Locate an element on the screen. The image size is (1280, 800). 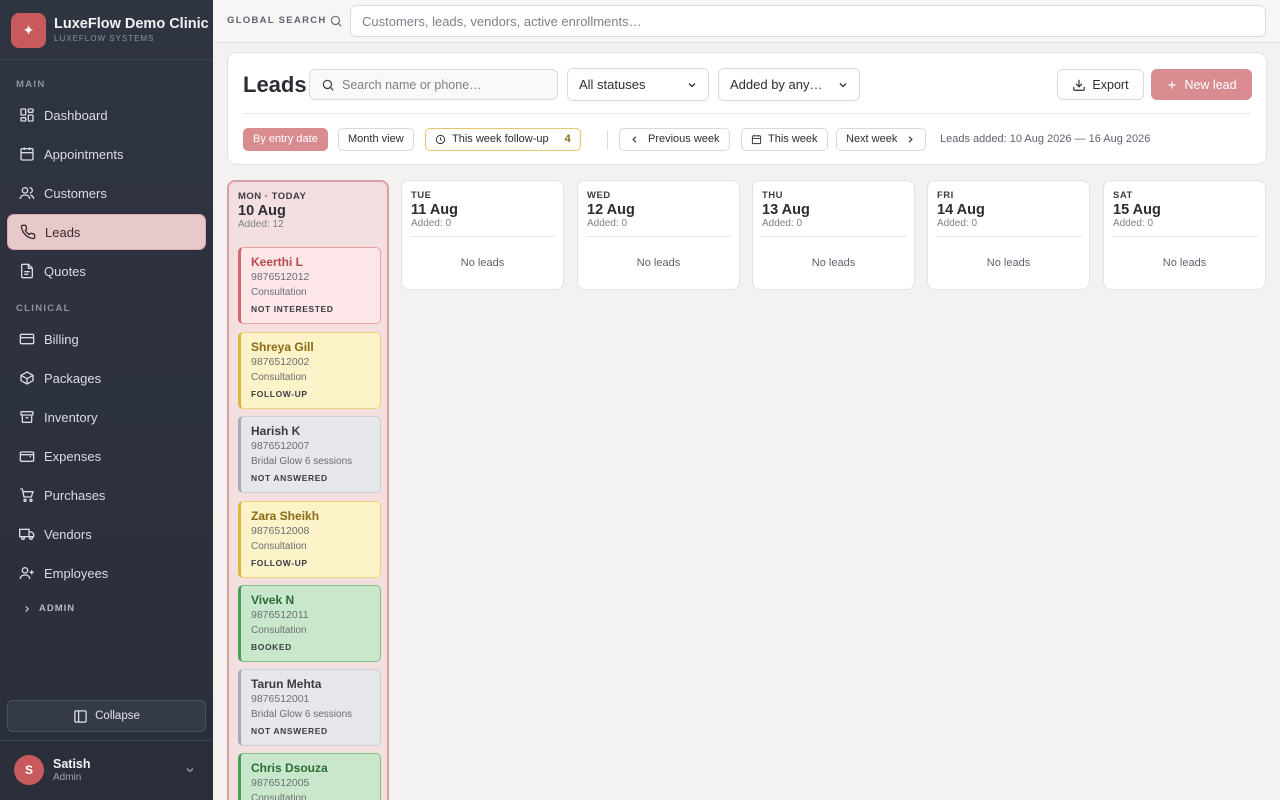
sidebar-item-expenses: Expenses is located at coordinates (106, 456).